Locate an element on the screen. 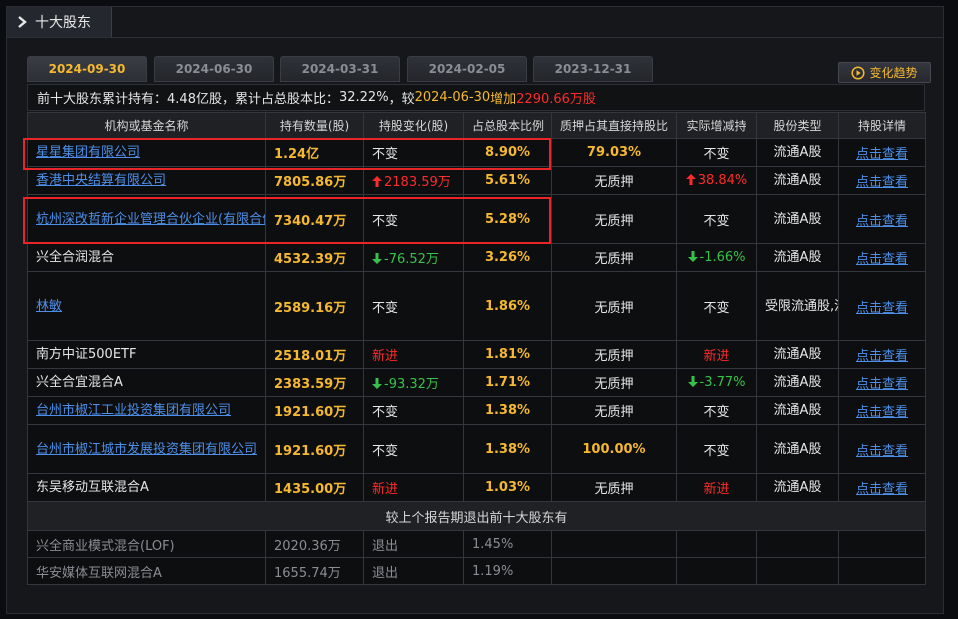 The height and width of the screenshot is (619, 958). chevron-right-icon is located at coordinates (22, 22).